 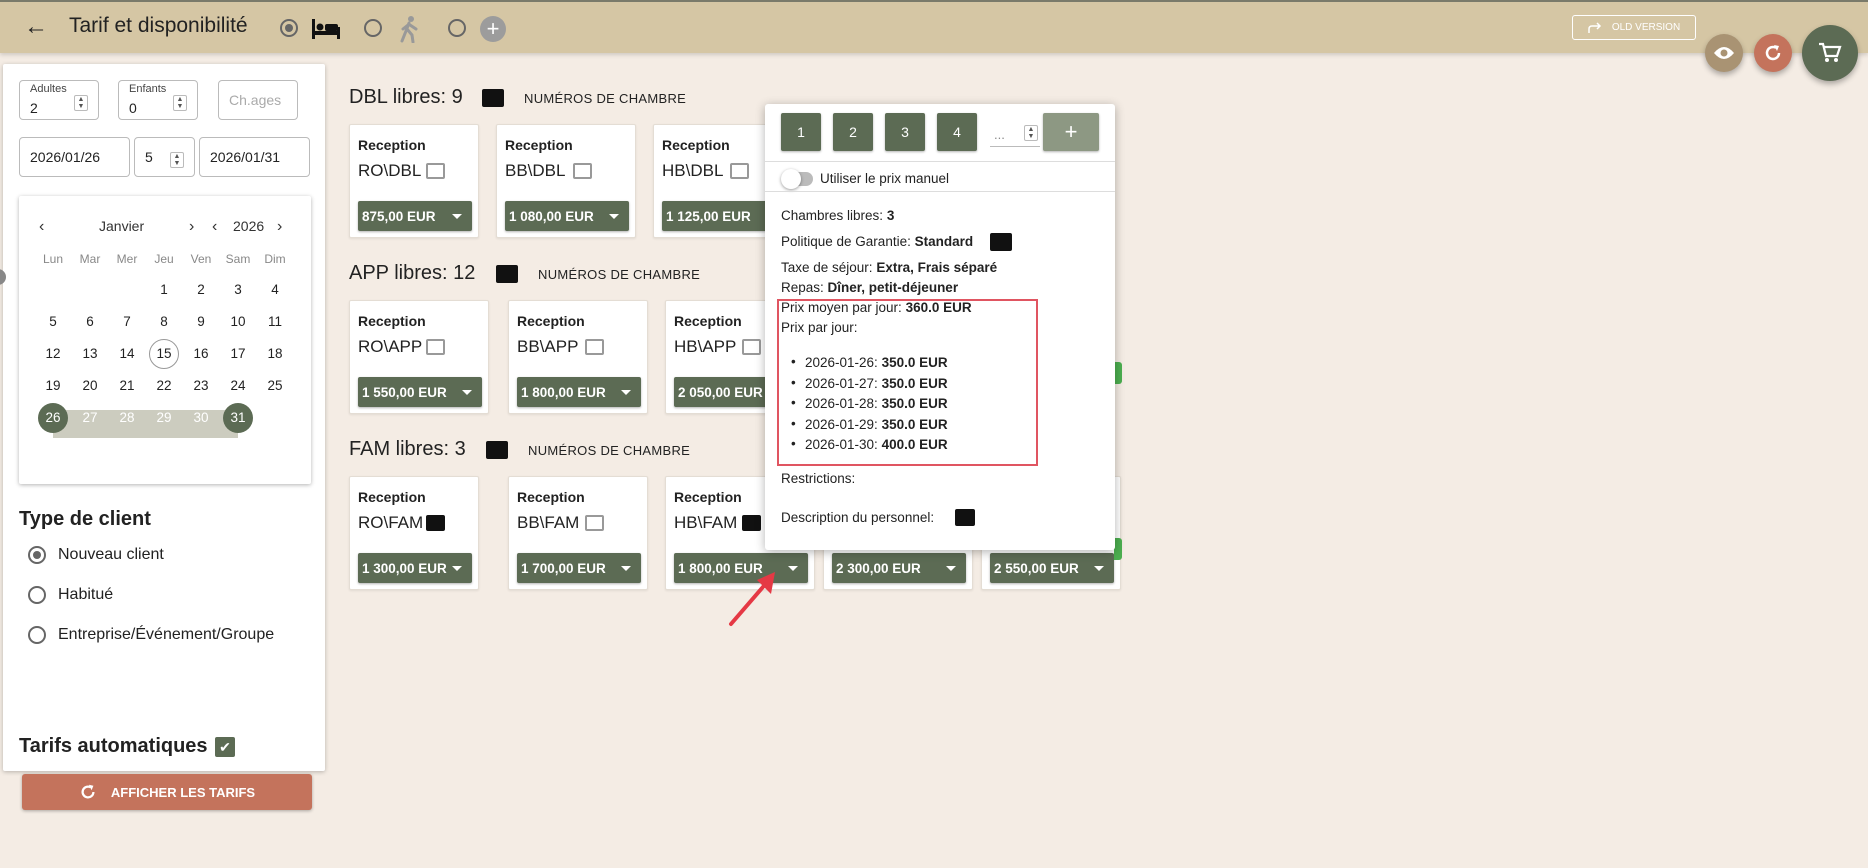 I want to click on add-rooms-button: +, so click(x=1071, y=132).